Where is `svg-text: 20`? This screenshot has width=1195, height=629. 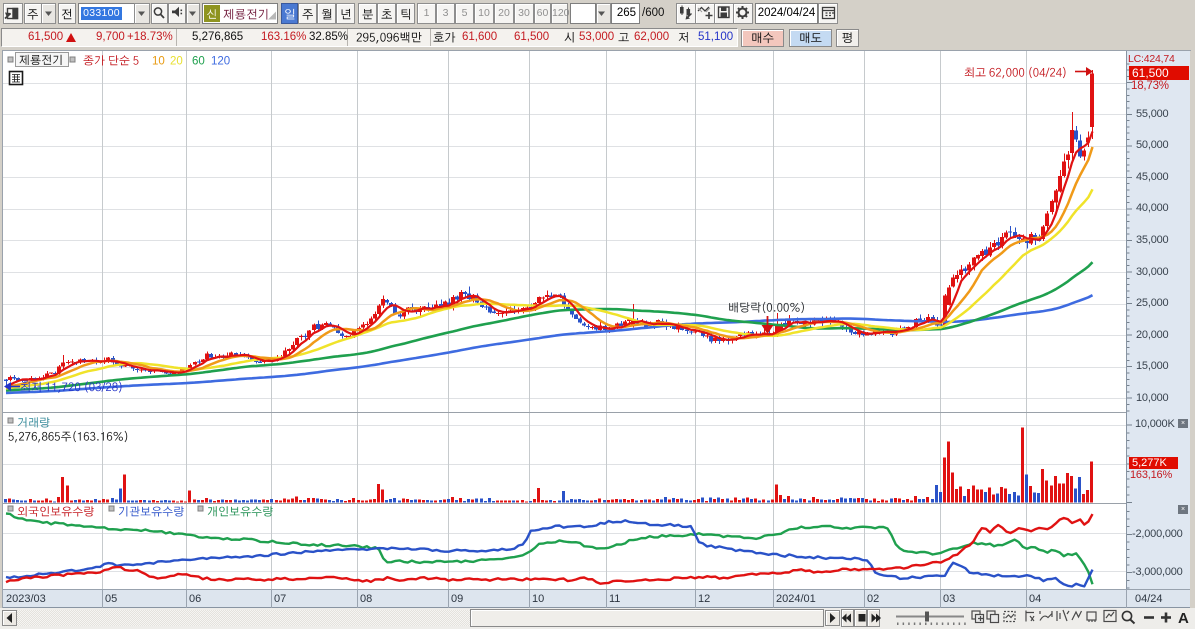
svg-text: 20 is located at coordinates (176, 62).